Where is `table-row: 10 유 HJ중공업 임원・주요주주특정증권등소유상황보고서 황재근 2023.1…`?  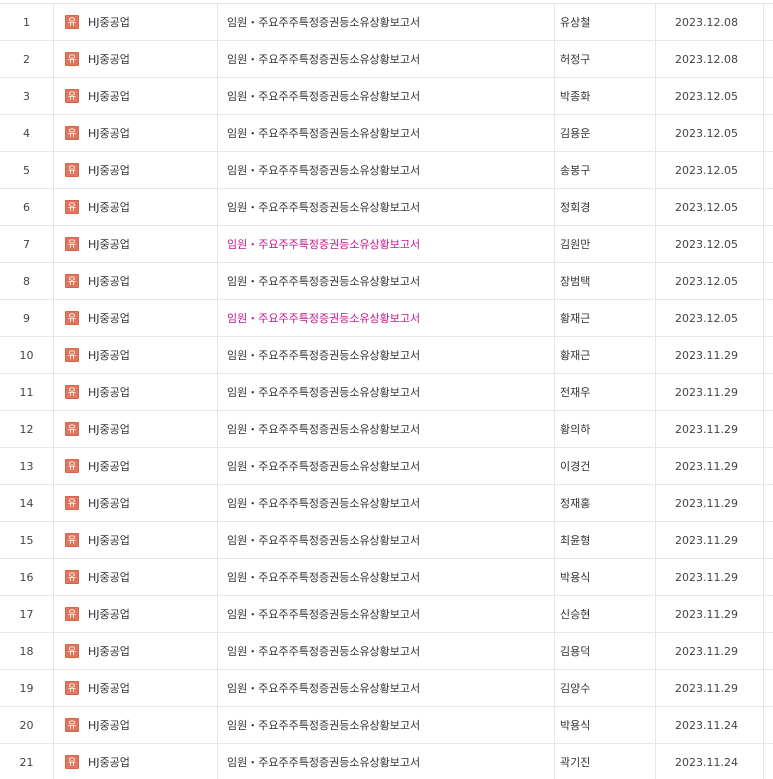 table-row: 10 유 HJ중공업 임원・주요주주특정증권등소유상황보고서 황재근 2023.1… is located at coordinates (386, 355).